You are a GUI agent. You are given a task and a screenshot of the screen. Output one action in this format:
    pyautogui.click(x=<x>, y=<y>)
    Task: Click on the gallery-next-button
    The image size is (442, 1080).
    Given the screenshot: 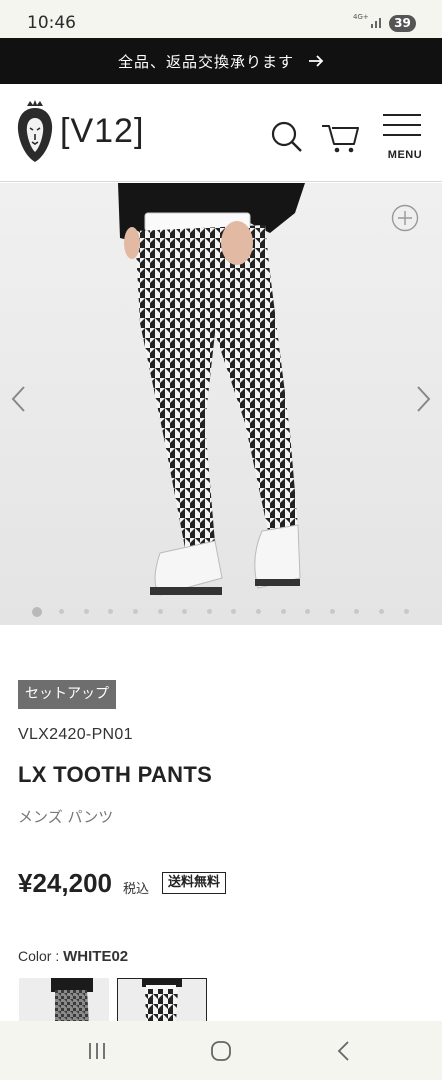 What is the action you would take?
    pyautogui.click(x=423, y=399)
    